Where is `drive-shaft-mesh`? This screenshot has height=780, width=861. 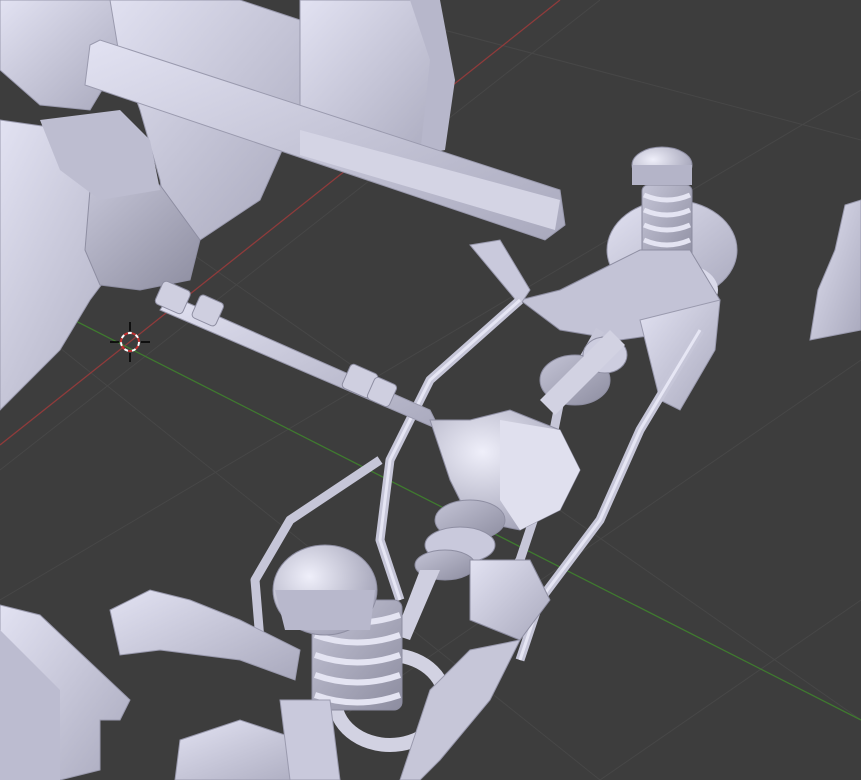 drive-shaft-mesh is located at coordinates (298, 355).